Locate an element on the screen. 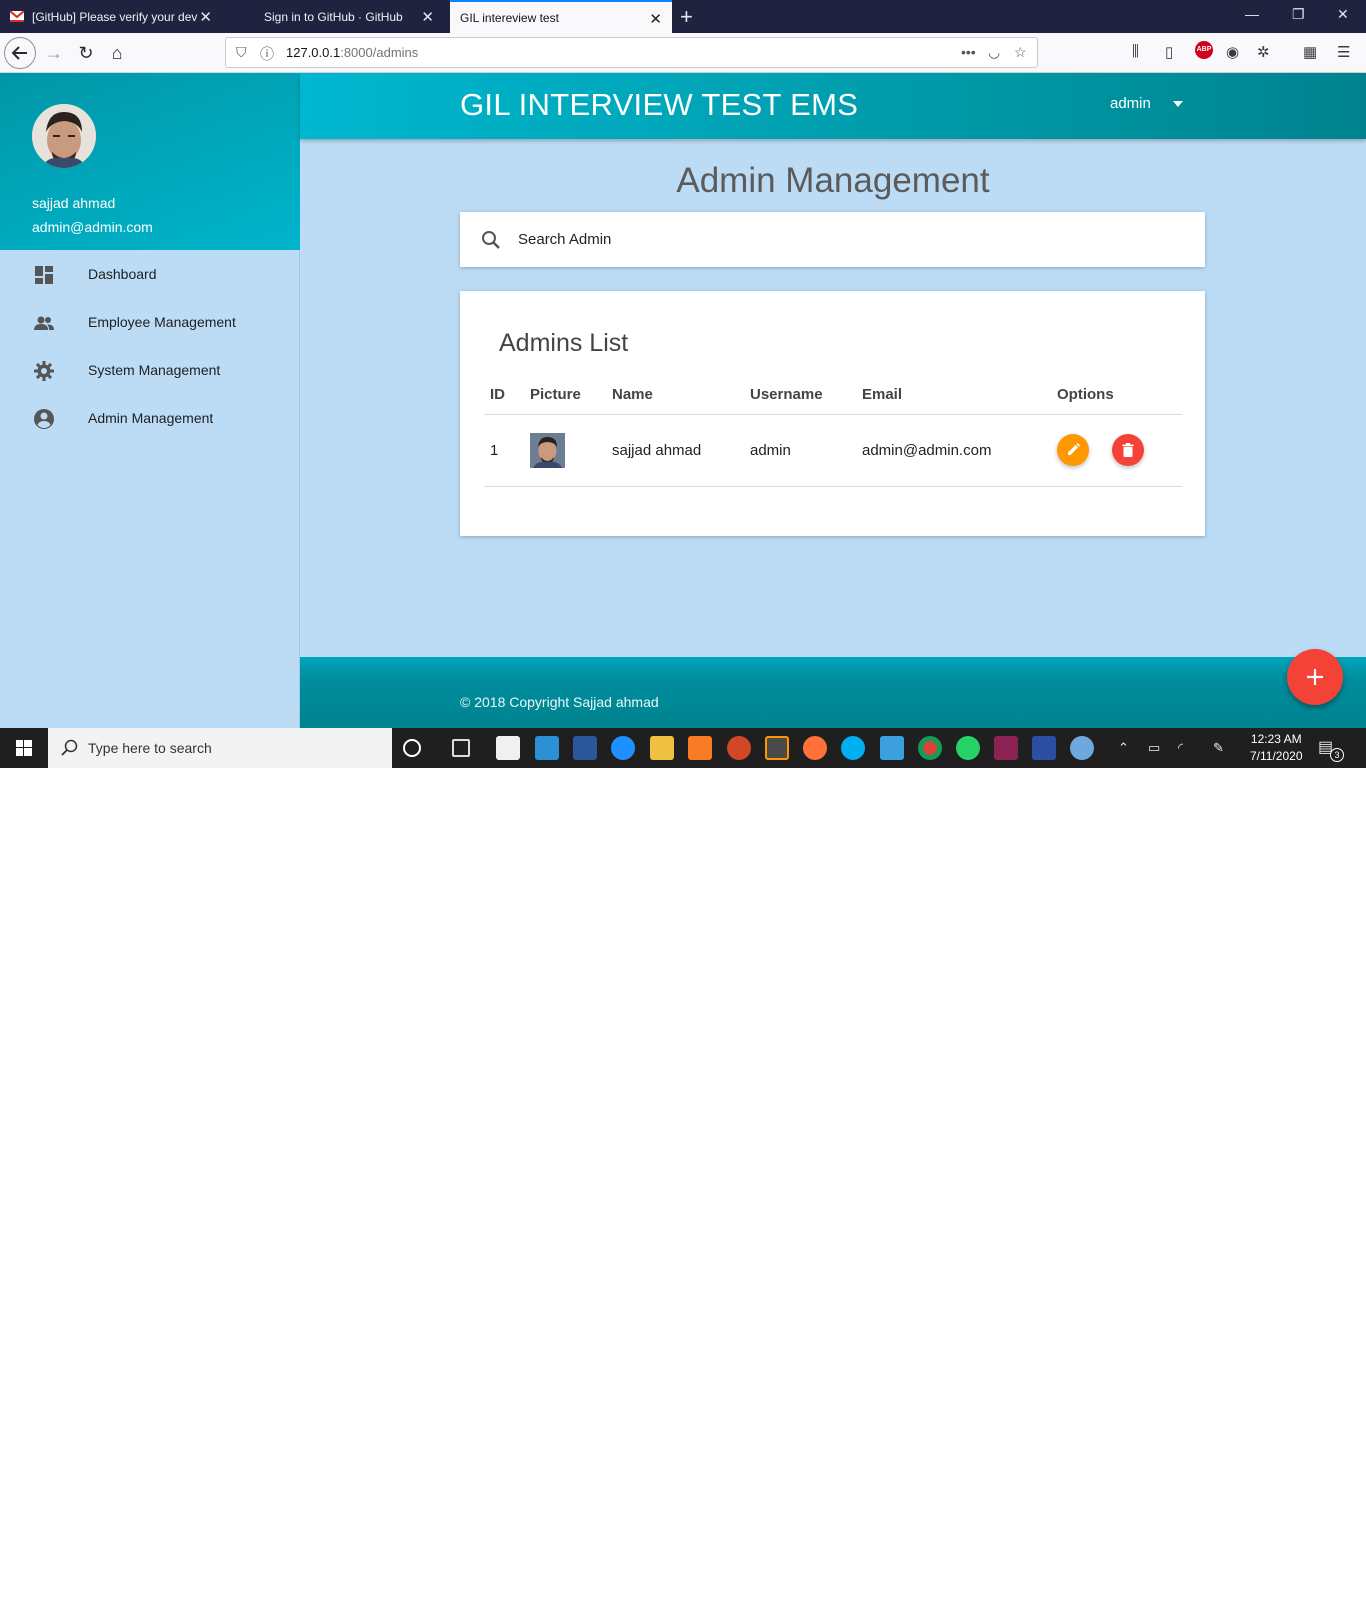  sidebar-item-dashboard: Dashboard is located at coordinates (150, 275).